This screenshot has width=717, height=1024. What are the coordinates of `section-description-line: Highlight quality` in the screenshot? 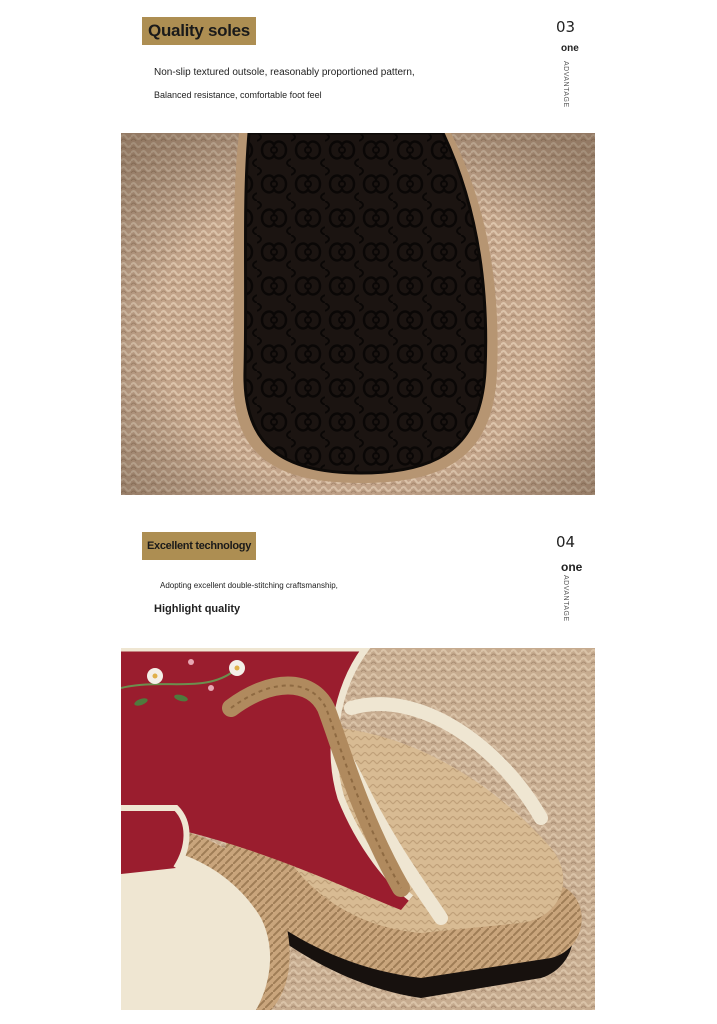 It's located at (197, 609).